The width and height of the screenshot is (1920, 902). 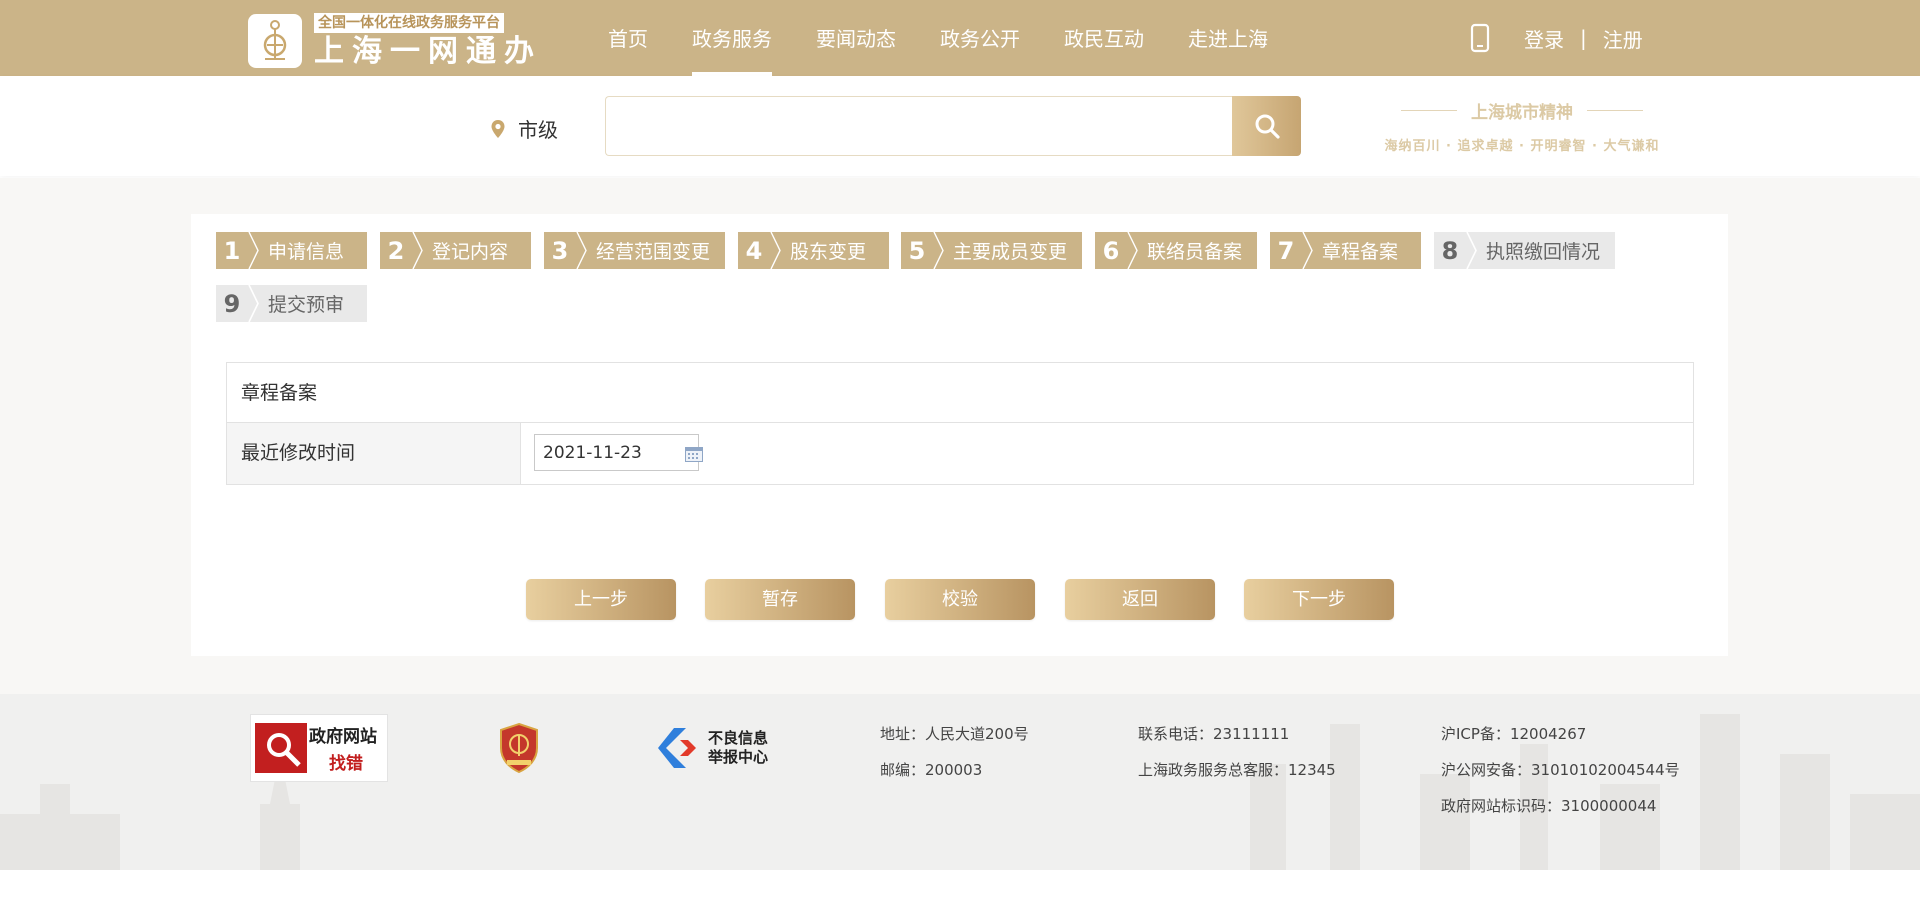 I want to click on validate-button: 校验, so click(x=960, y=599).